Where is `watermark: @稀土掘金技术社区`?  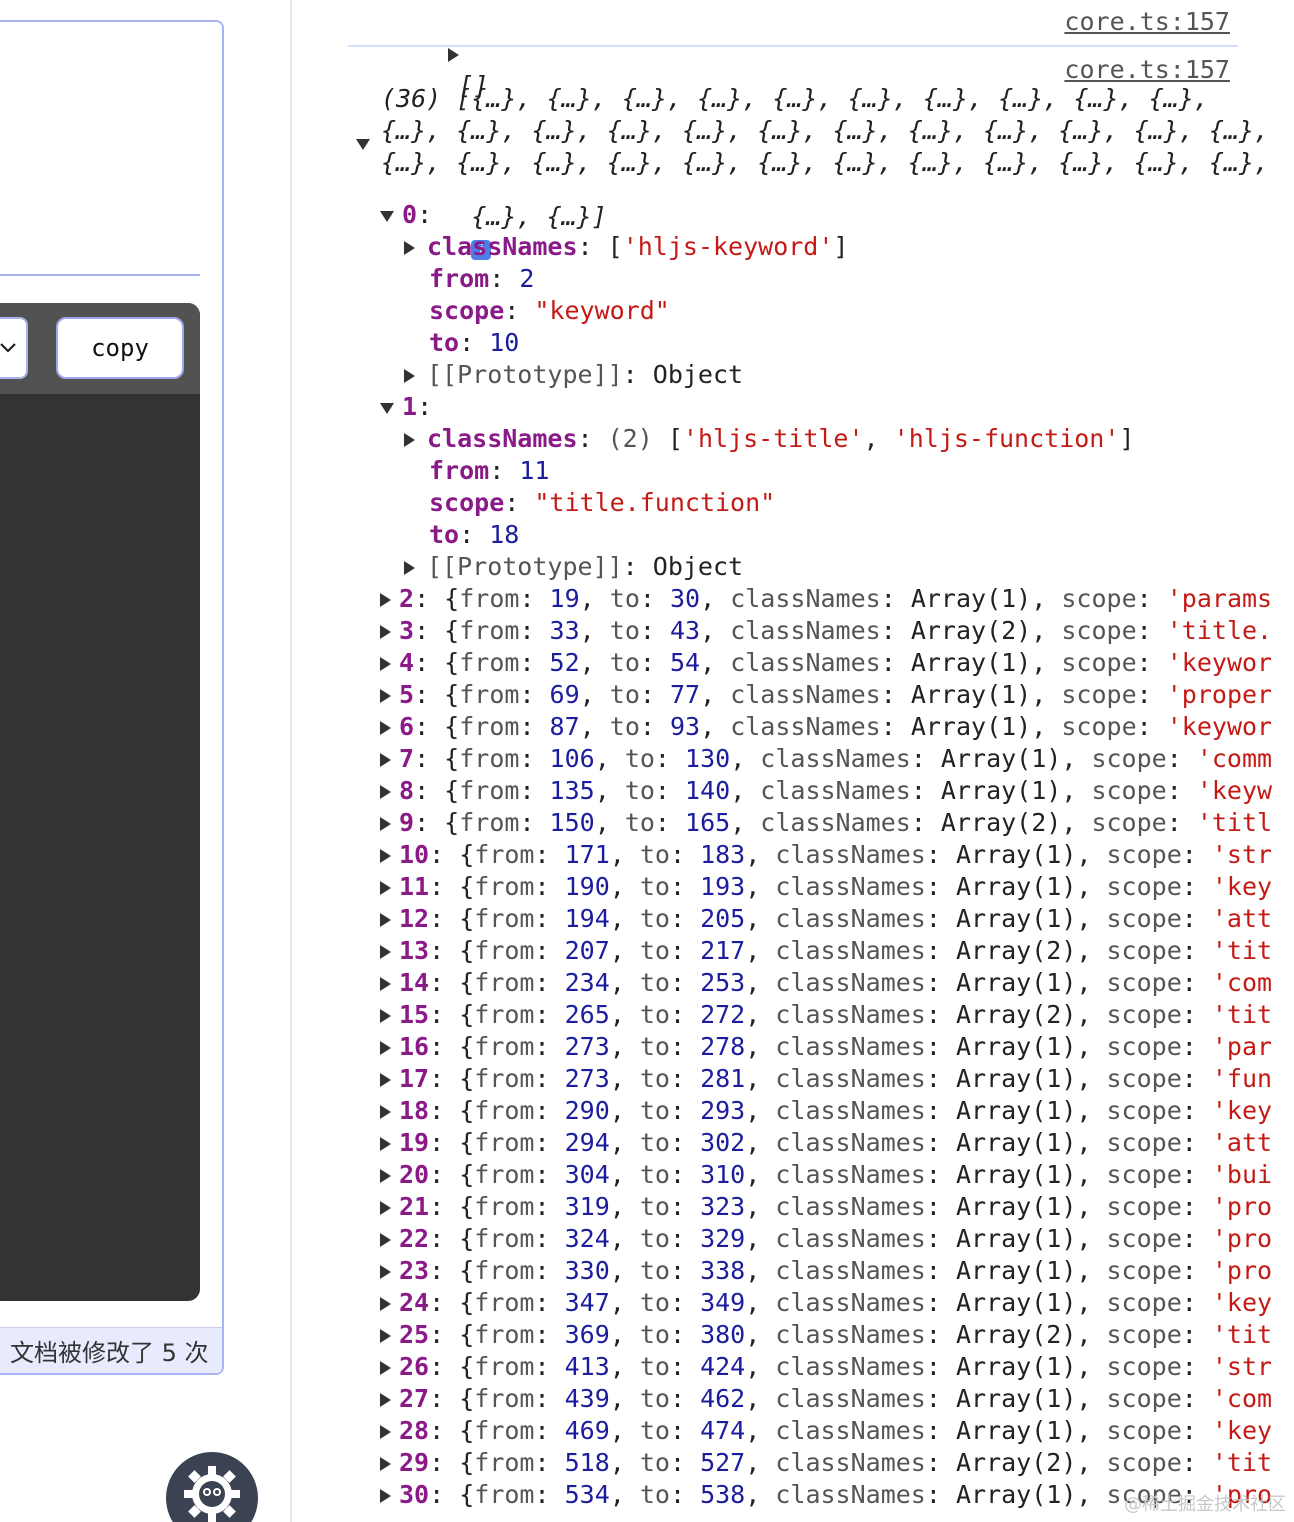
watermark: @稀土掘金技术社区 is located at coordinates (1205, 1504).